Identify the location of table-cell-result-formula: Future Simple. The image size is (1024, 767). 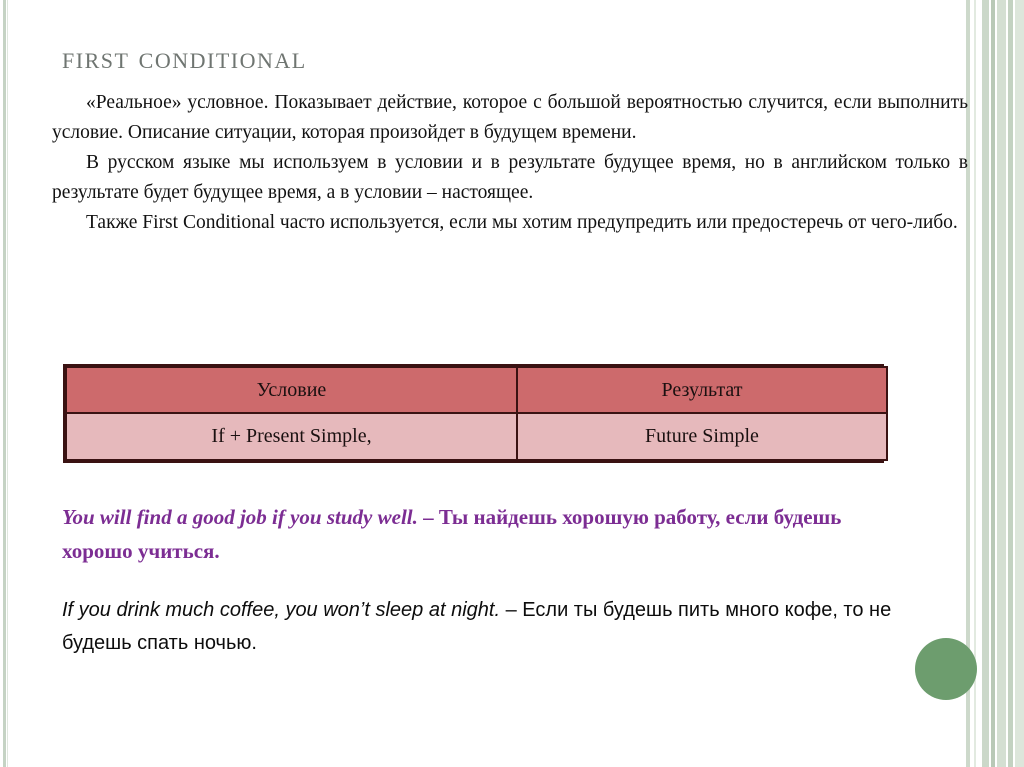
(702, 436).